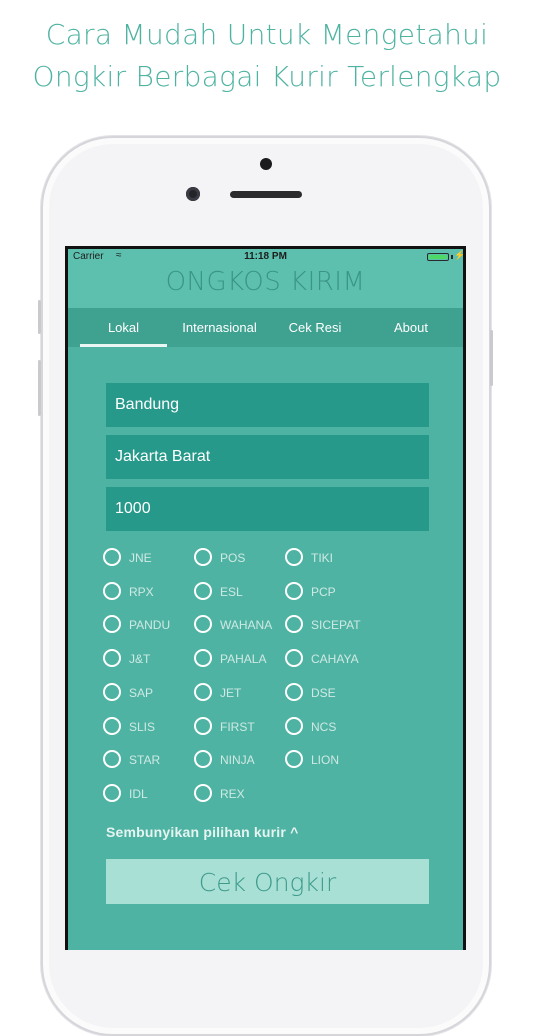 This screenshot has width=534, height=1036. Describe the element at coordinates (140, 558) in the screenshot. I see `courier-label: JNE` at that location.